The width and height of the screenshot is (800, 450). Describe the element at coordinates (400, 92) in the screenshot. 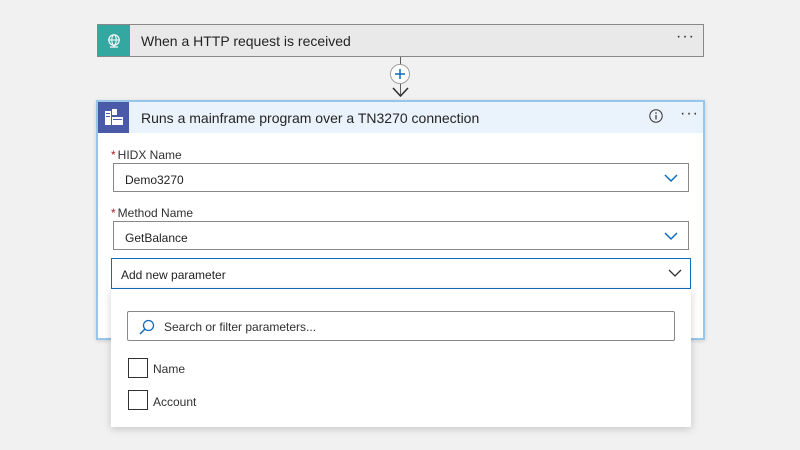

I see `arrow-down-icon` at that location.